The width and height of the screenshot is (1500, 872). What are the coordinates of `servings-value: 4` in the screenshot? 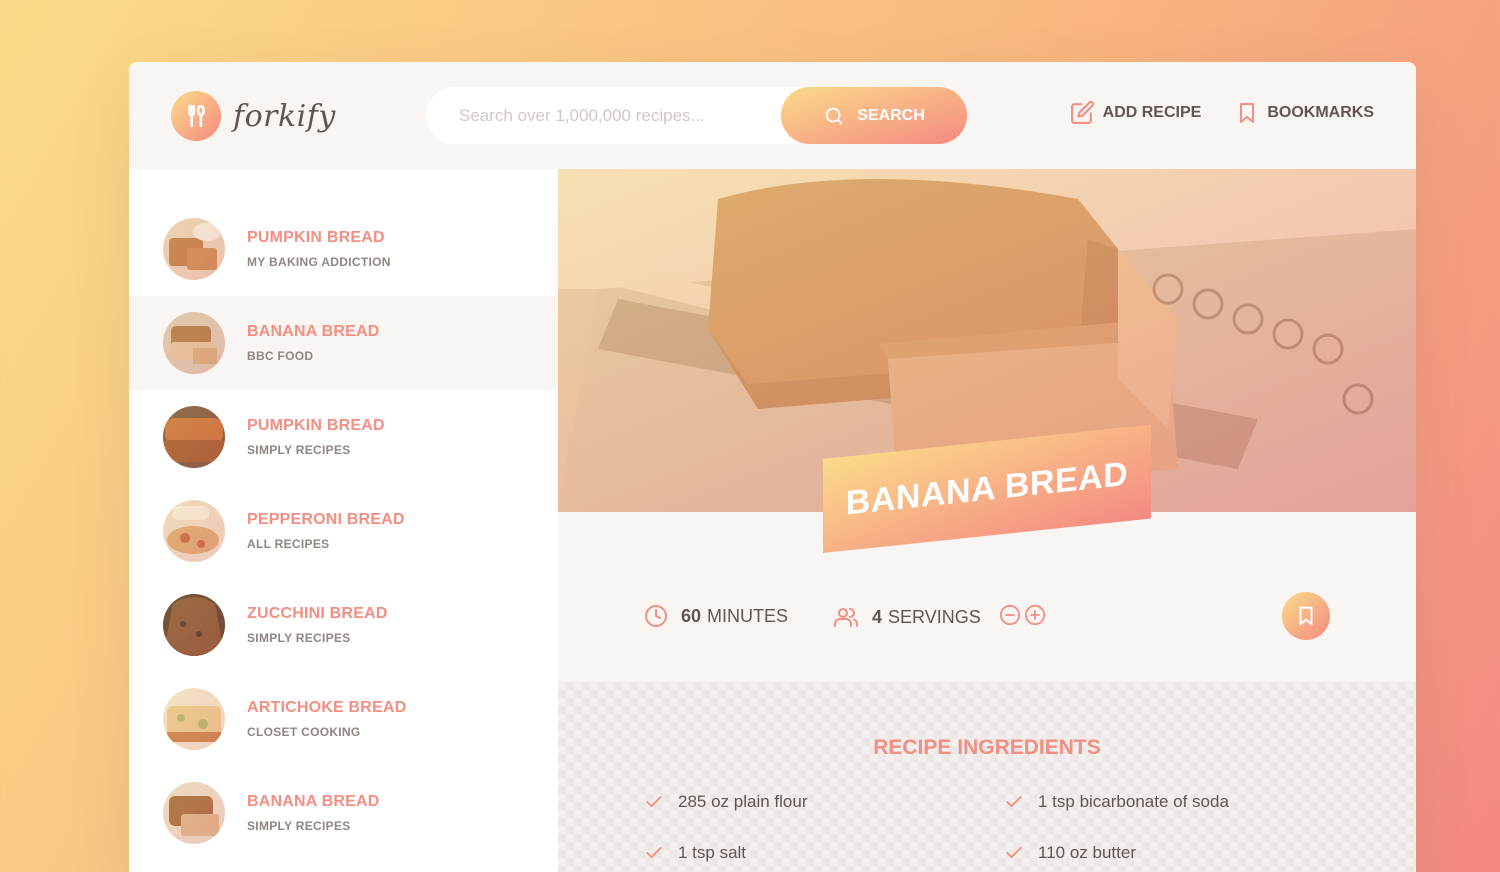 It's located at (877, 616).